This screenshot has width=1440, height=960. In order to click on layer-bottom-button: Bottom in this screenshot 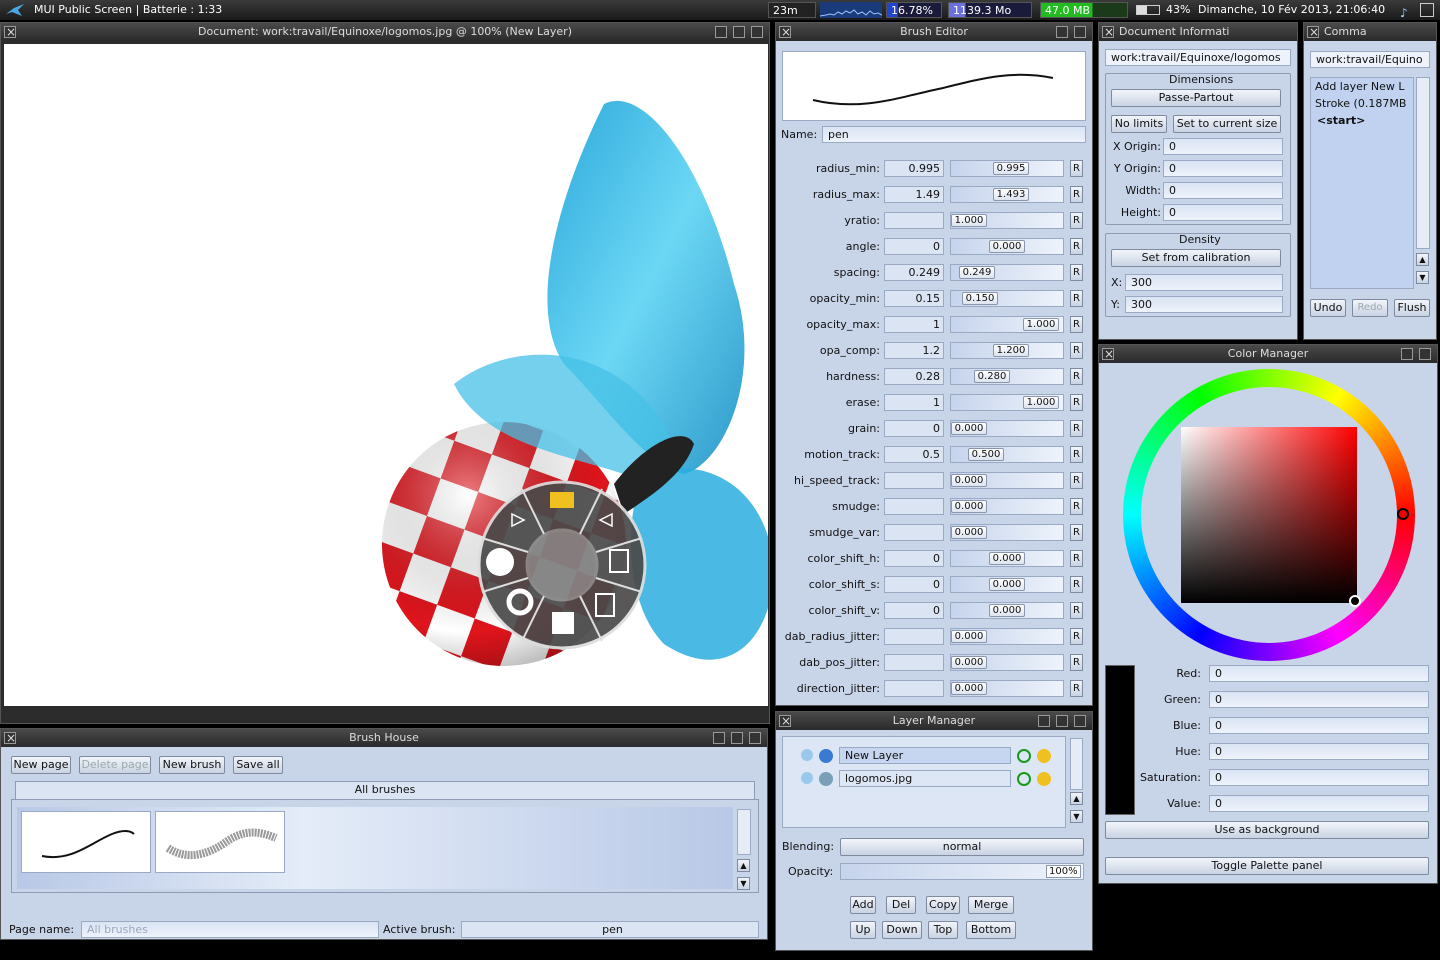, I will do `click(991, 930)`.